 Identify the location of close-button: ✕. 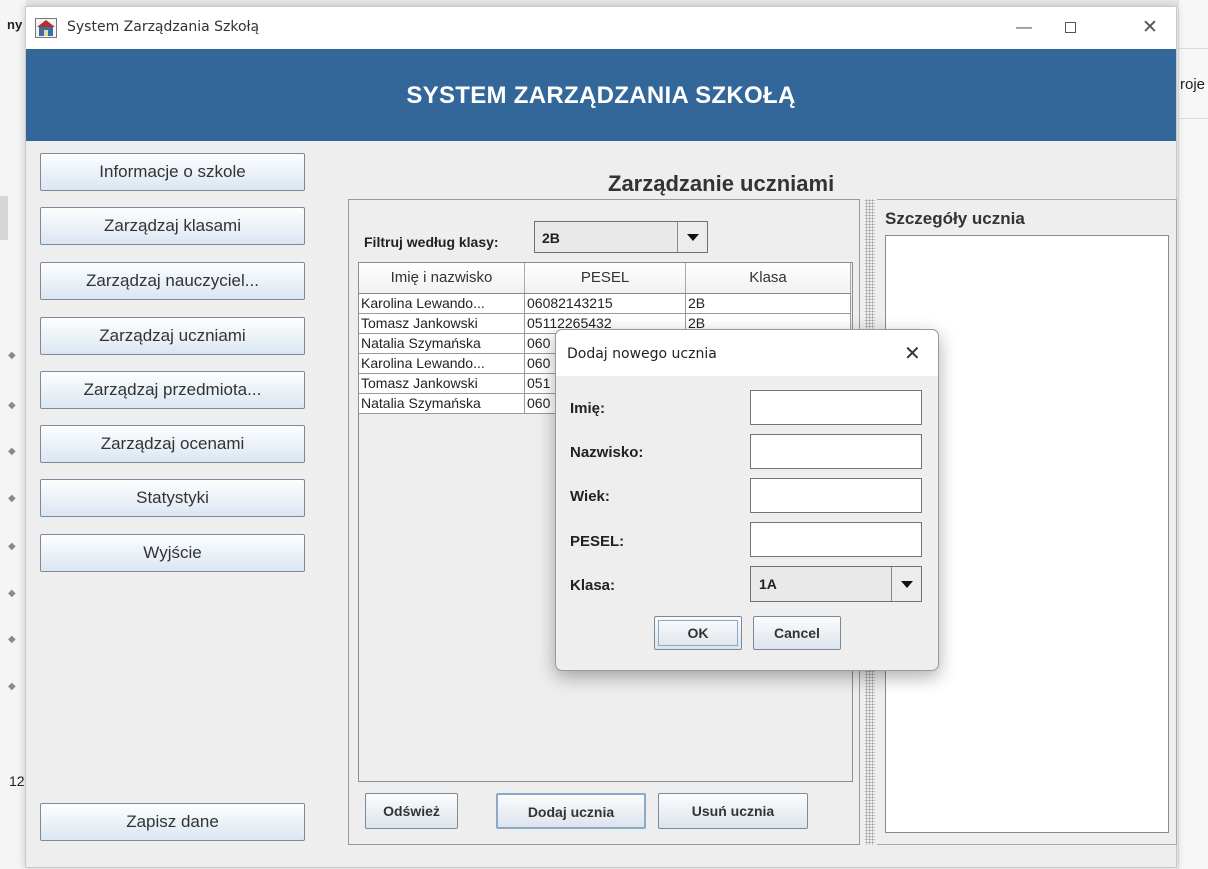
(1150, 28).